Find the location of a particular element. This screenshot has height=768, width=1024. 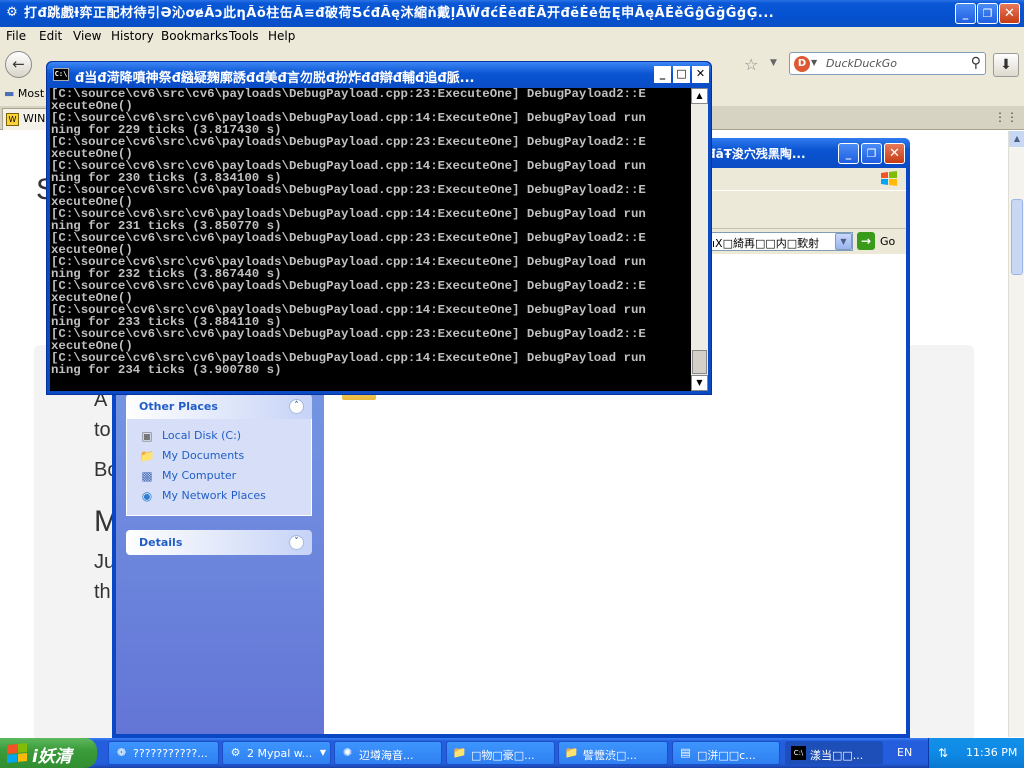

console-scroll-down-icon: ▼ is located at coordinates (699, 383).